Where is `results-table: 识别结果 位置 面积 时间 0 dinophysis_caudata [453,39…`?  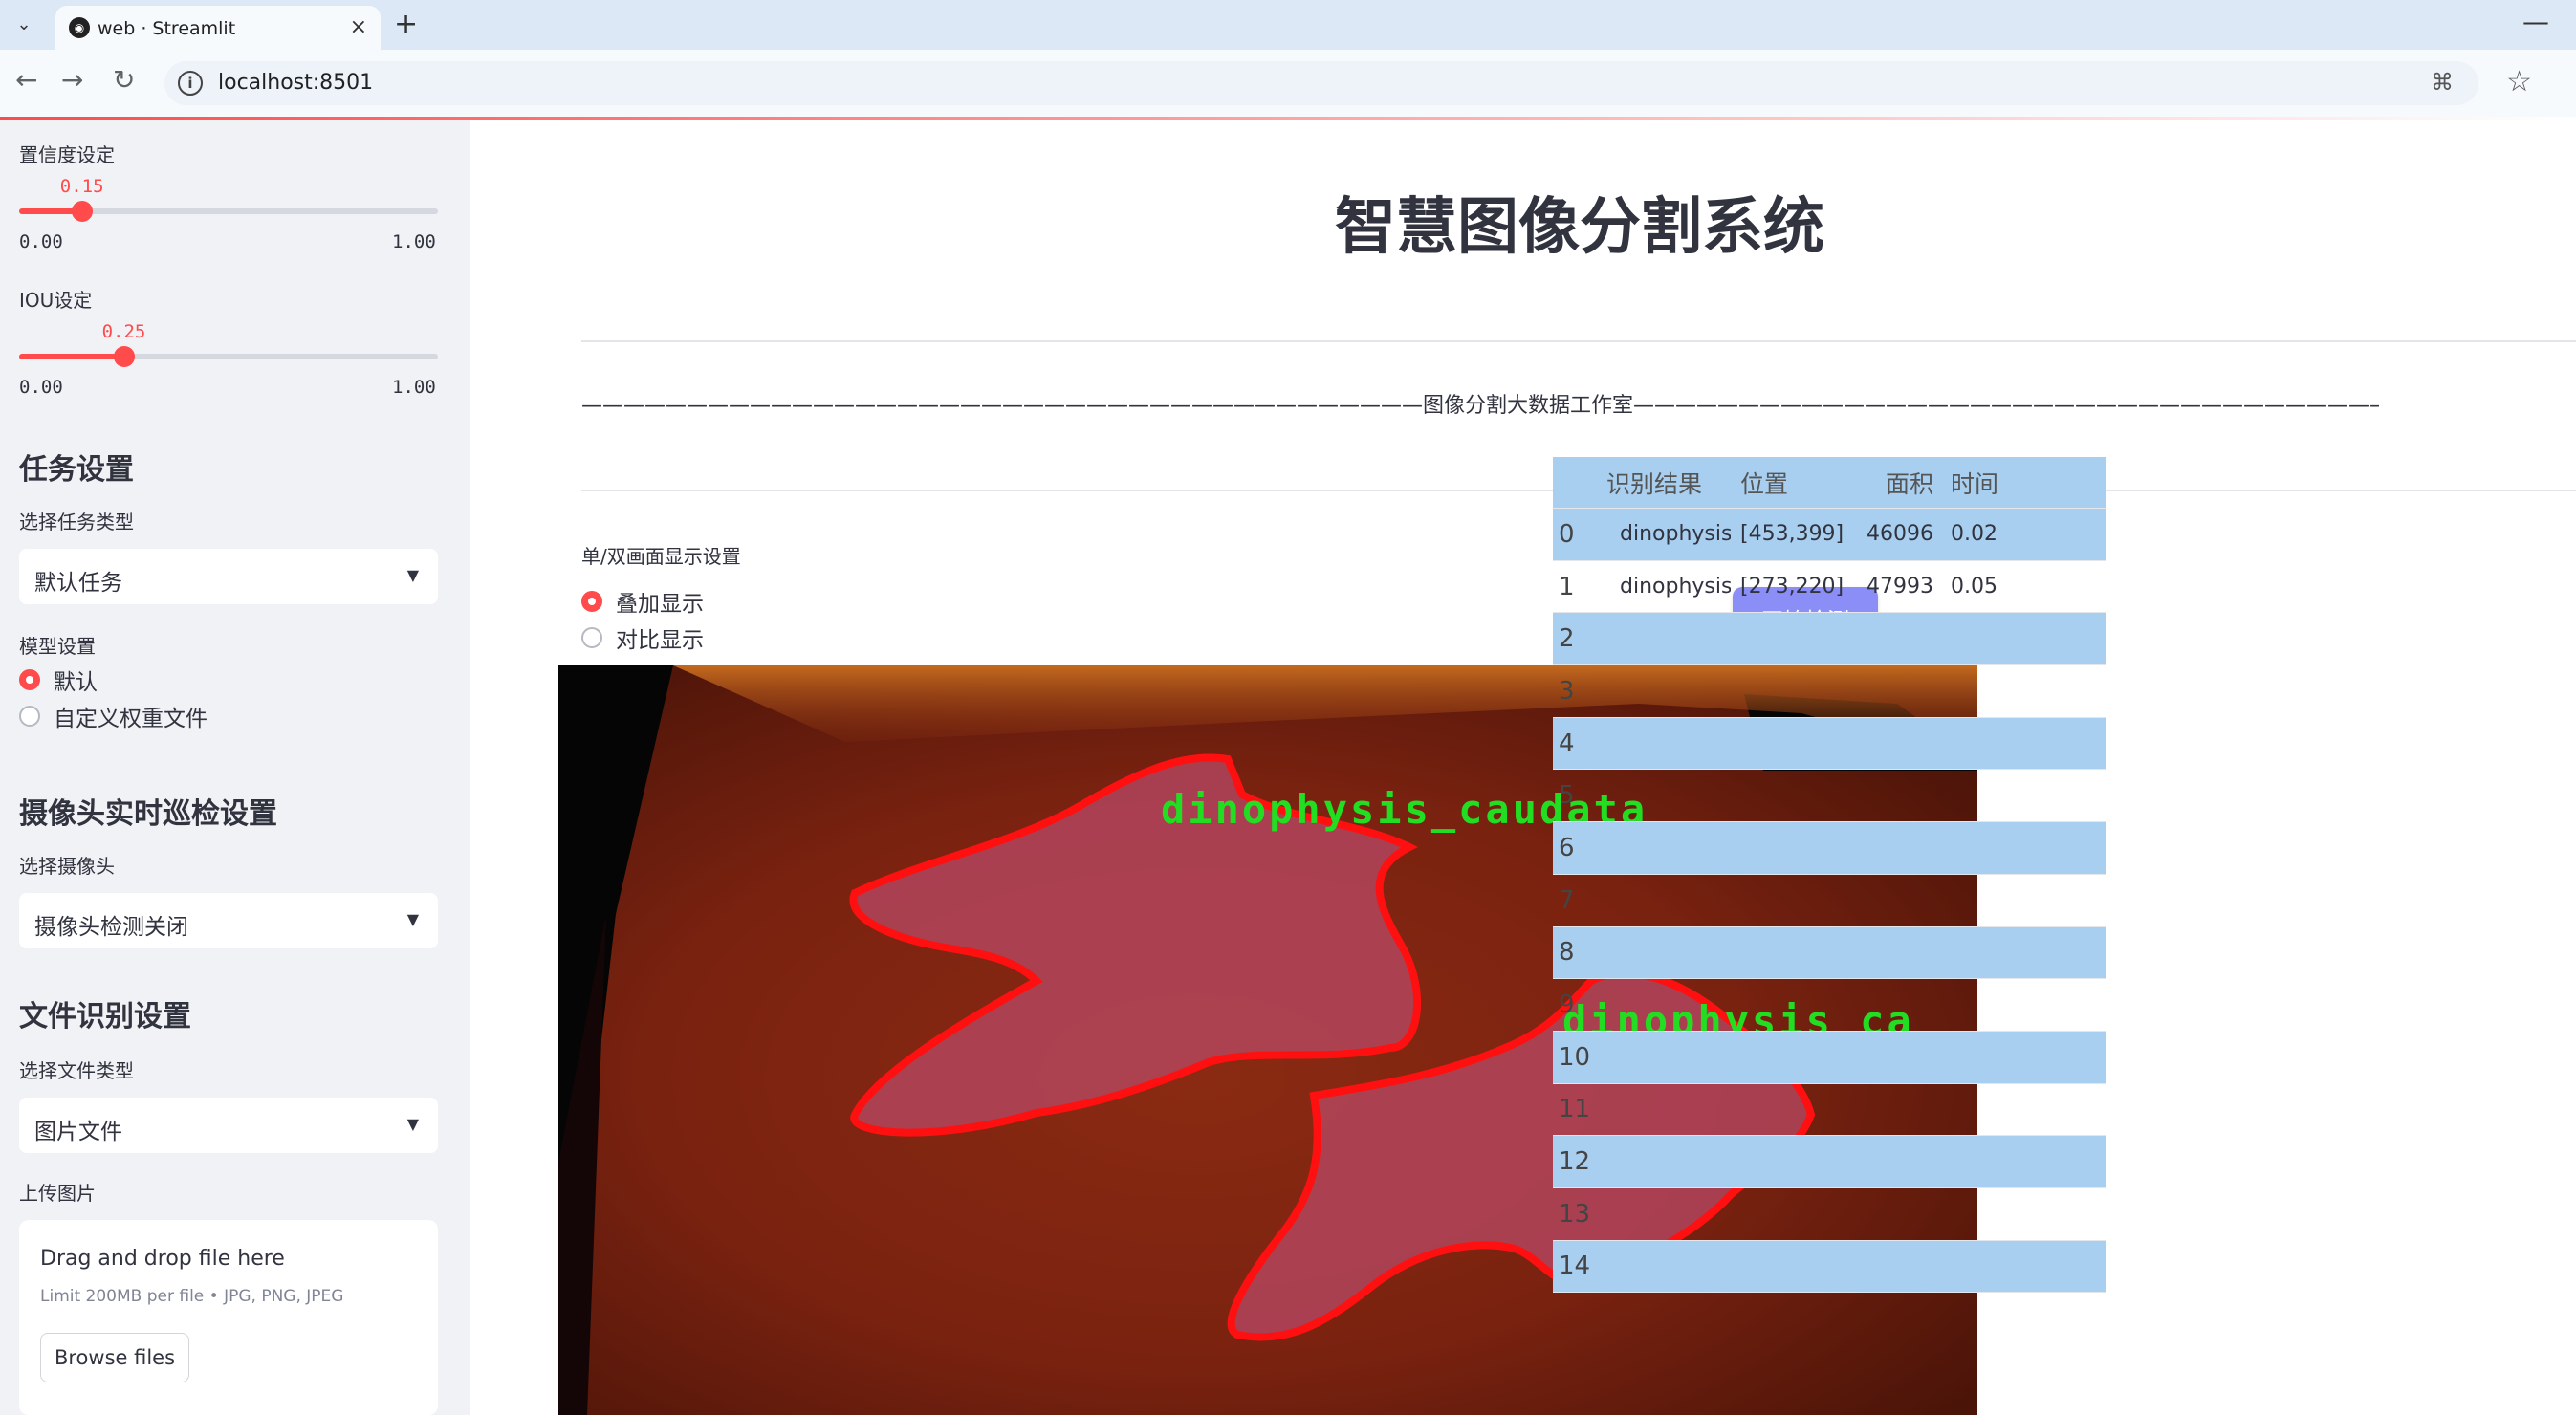
results-table: 识别结果 位置 面积 时间 0 dinophysis_caudata [453,39… is located at coordinates (1829, 876).